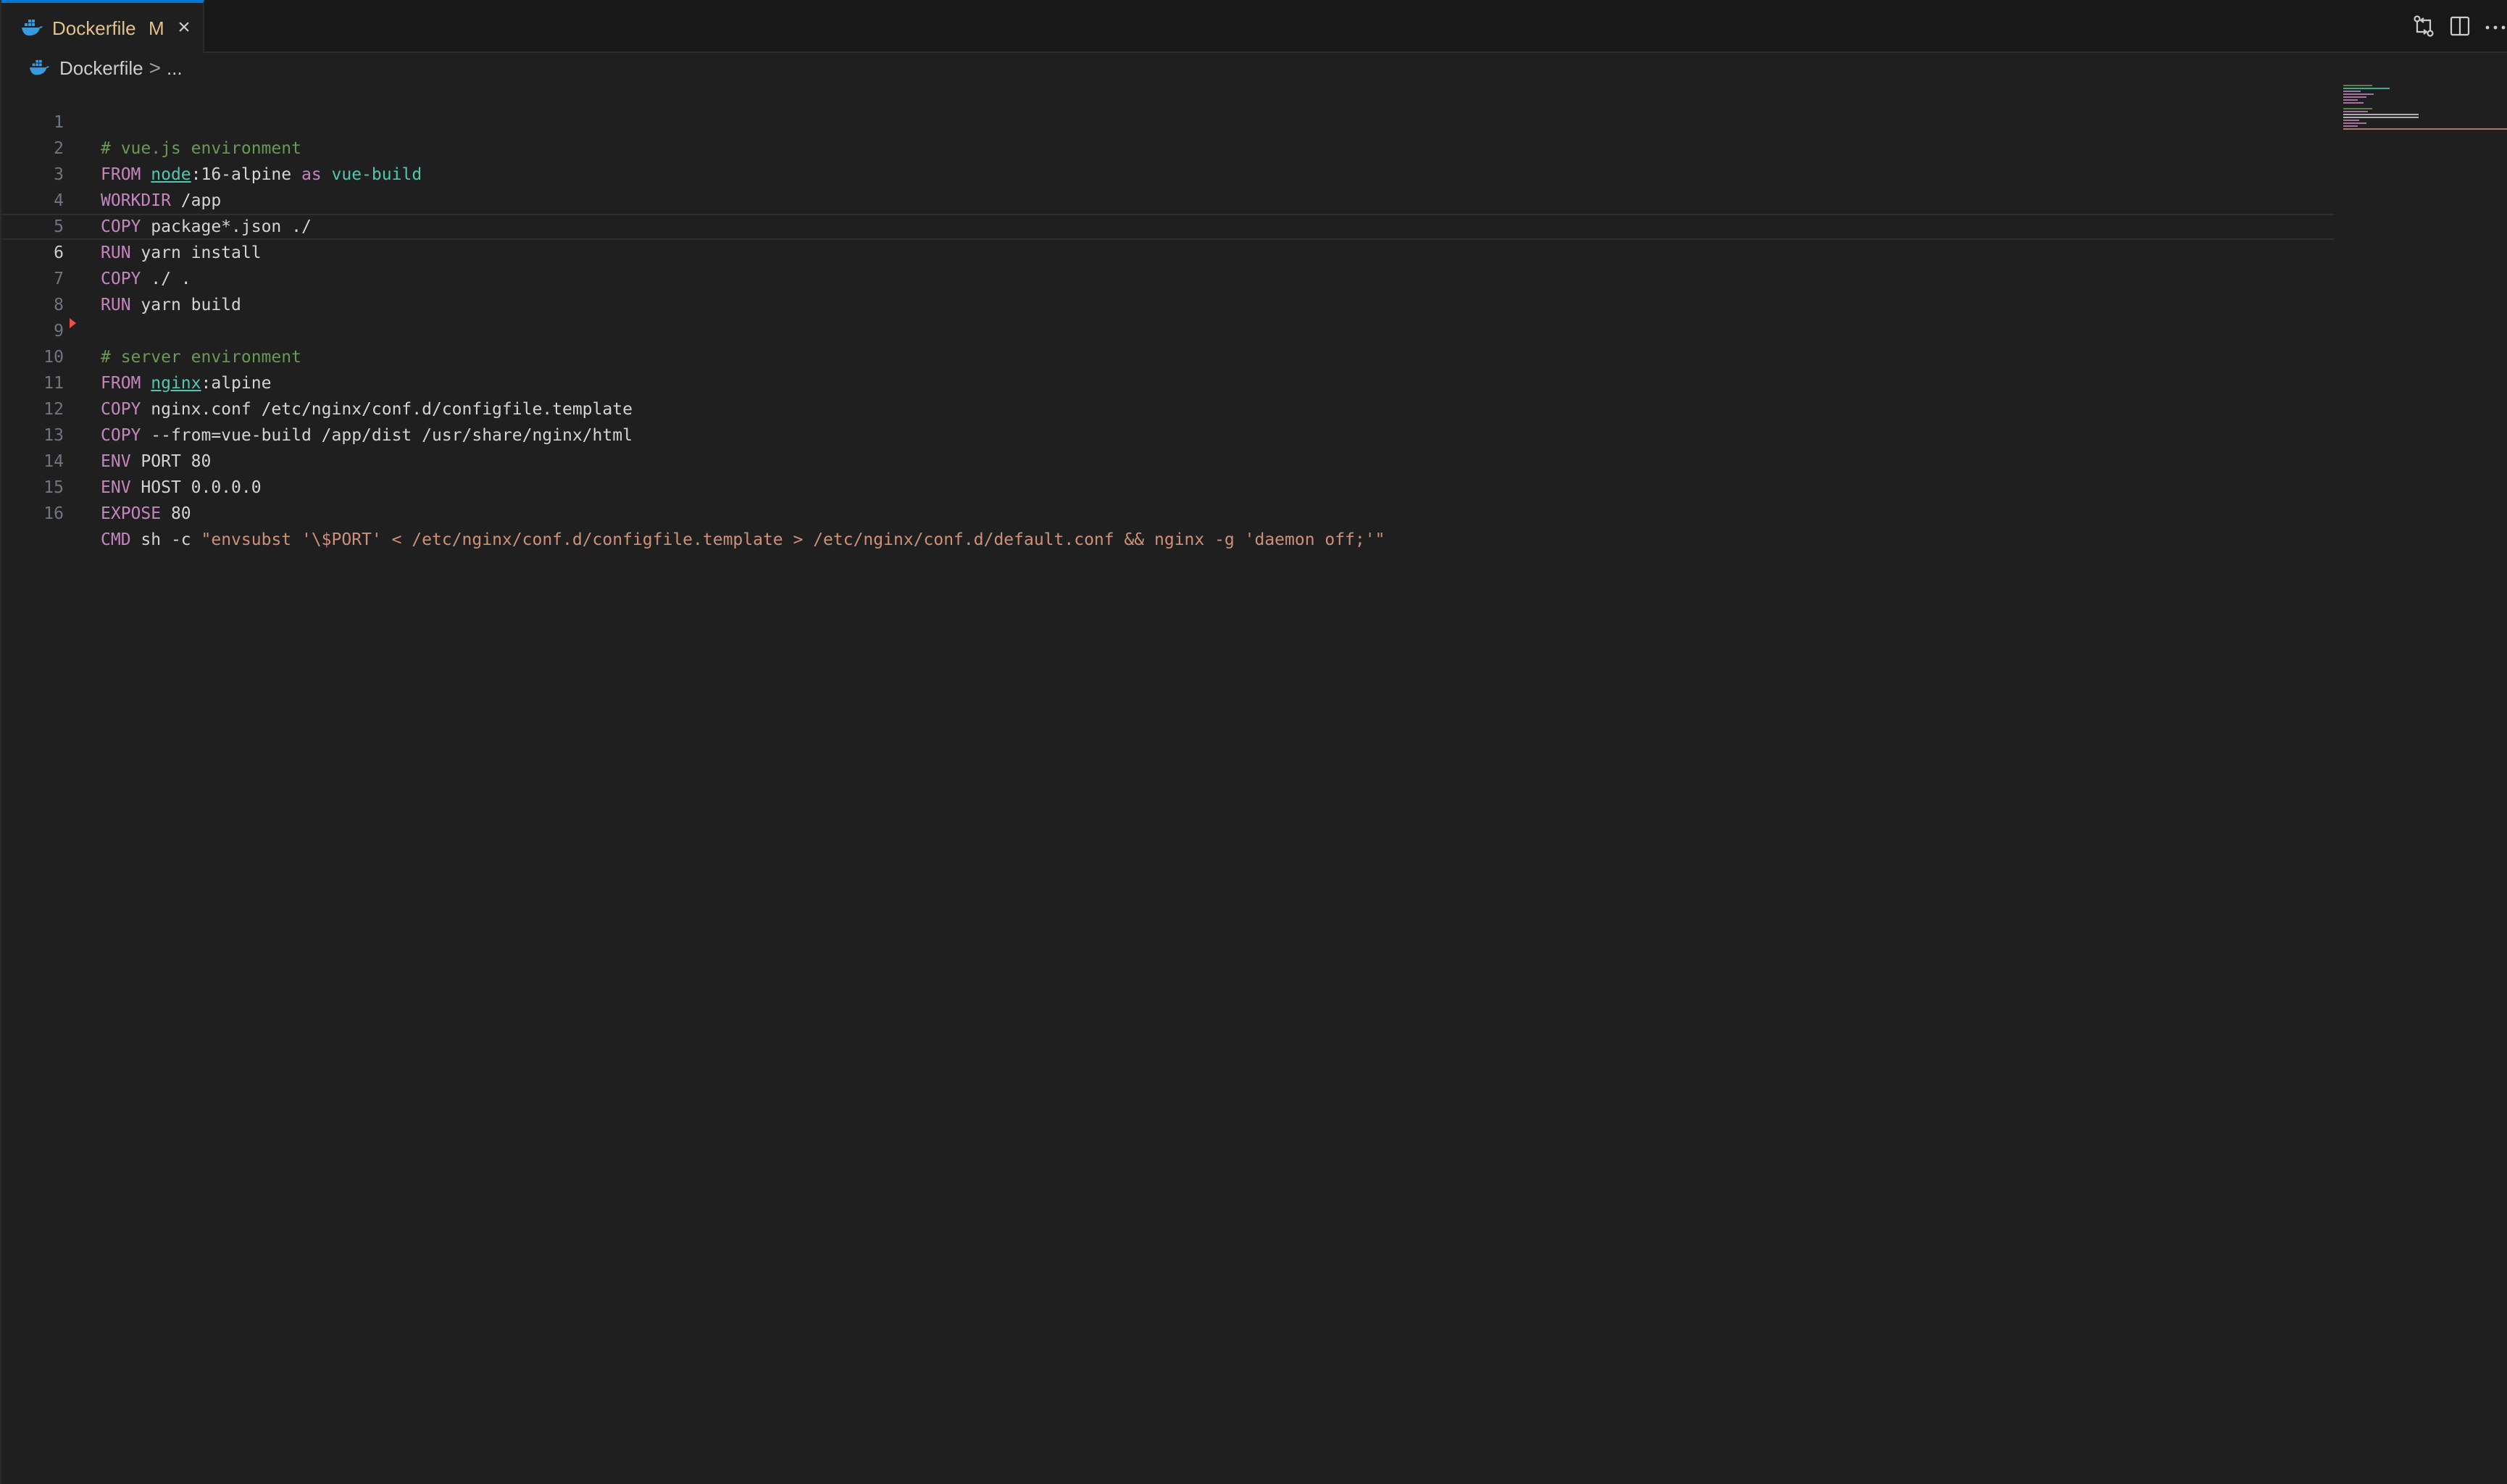 Image resolution: width=2507 pixels, height=1484 pixels. I want to click on line-number: 16, so click(54, 513).